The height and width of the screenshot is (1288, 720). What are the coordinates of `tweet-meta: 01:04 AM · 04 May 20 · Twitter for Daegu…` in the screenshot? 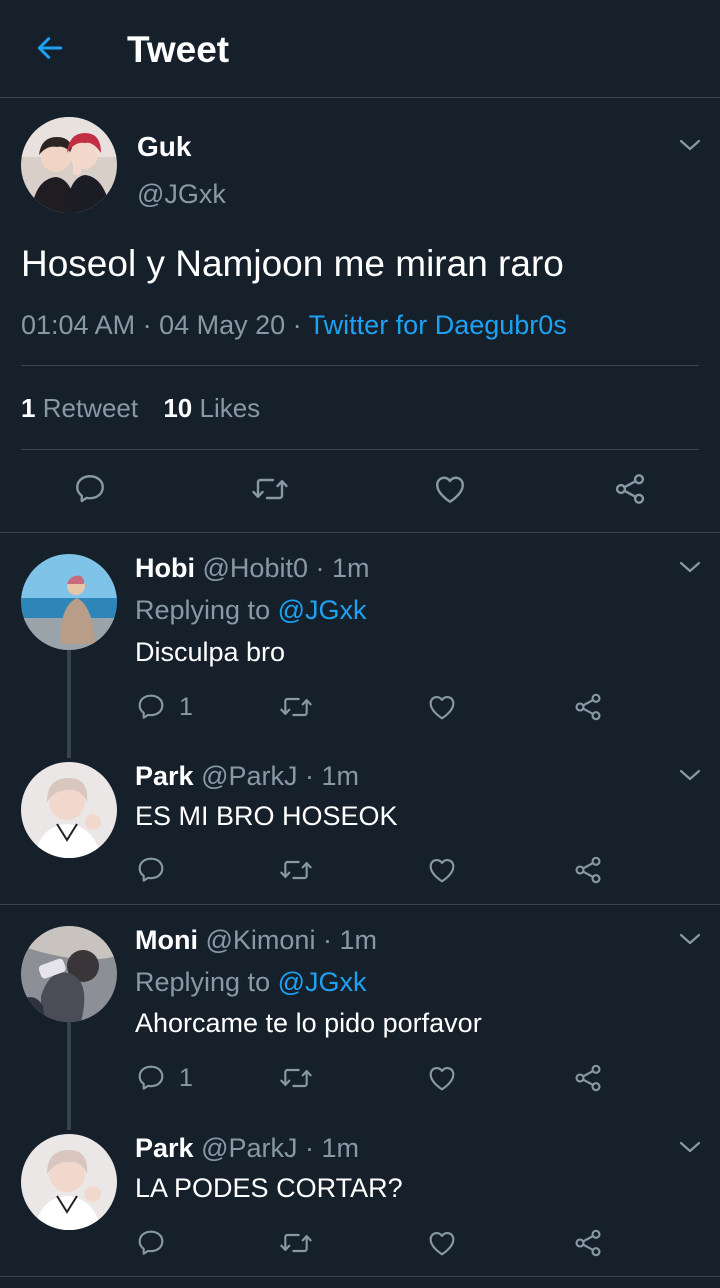 It's located at (294, 325).